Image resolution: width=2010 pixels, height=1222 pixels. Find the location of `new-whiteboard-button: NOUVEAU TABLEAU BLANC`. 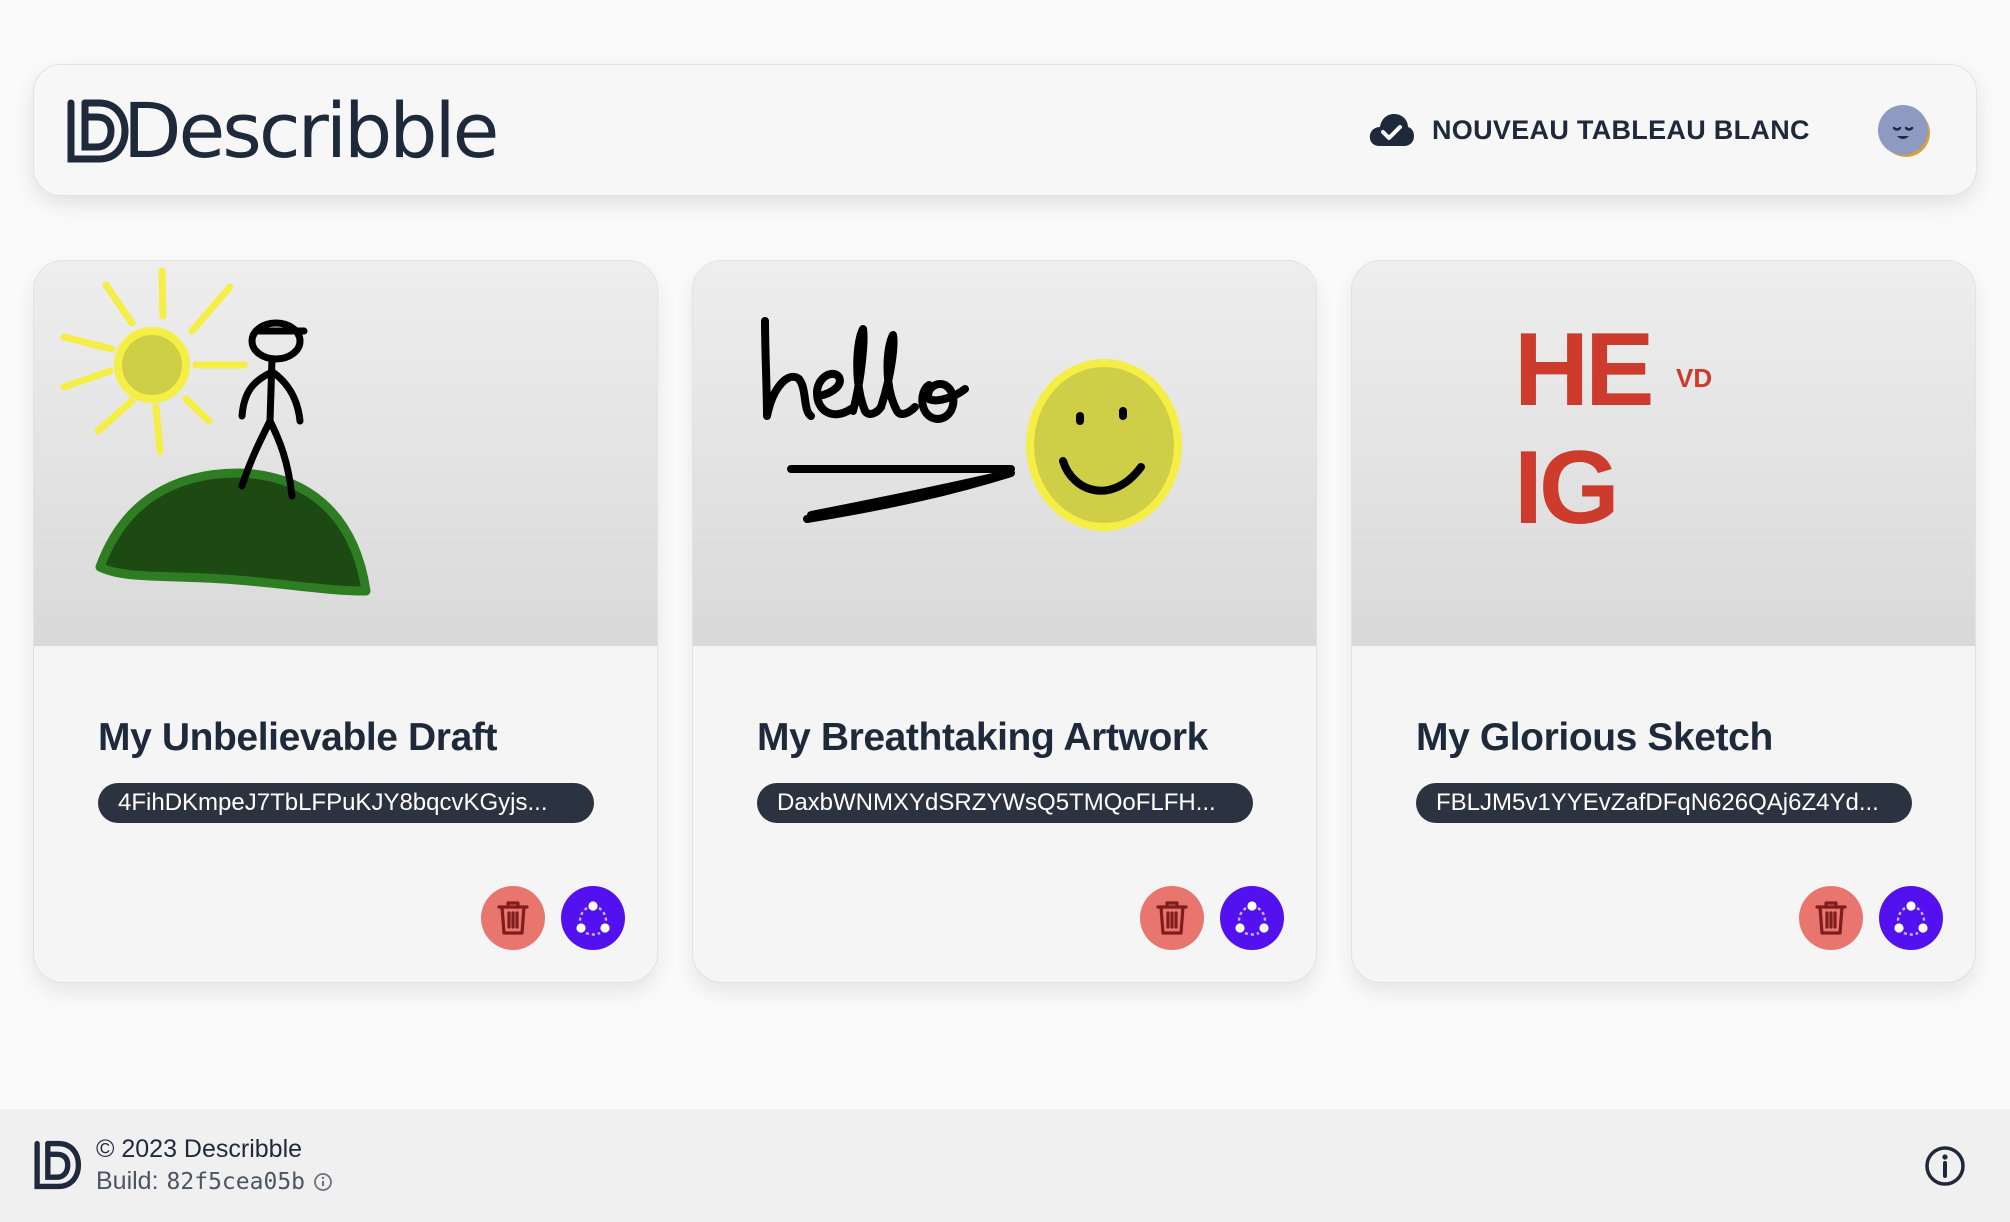

new-whiteboard-button: NOUVEAU TABLEAU BLANC is located at coordinates (1589, 130).